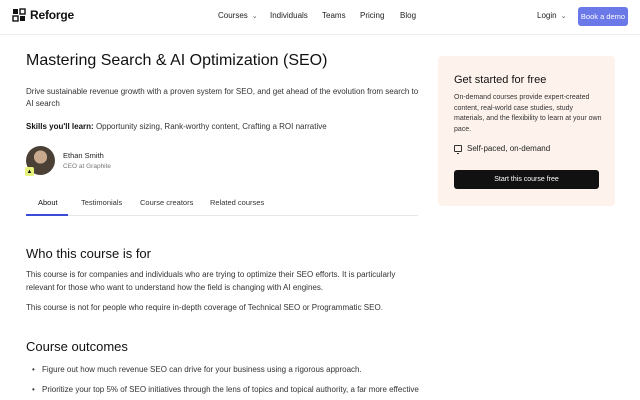  What do you see at coordinates (60, 126) in the screenshot?
I see `skills-label: Skills you'll learn:` at bounding box center [60, 126].